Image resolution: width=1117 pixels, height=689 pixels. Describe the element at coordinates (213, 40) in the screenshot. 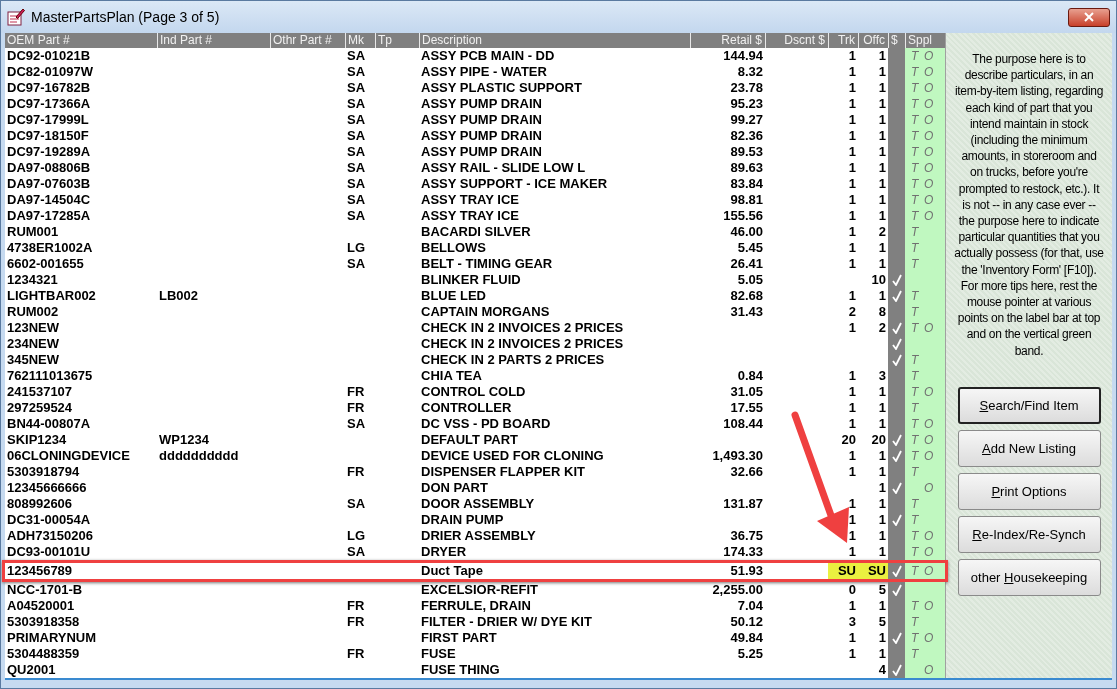

I see `column-header: Ind Part #` at that location.